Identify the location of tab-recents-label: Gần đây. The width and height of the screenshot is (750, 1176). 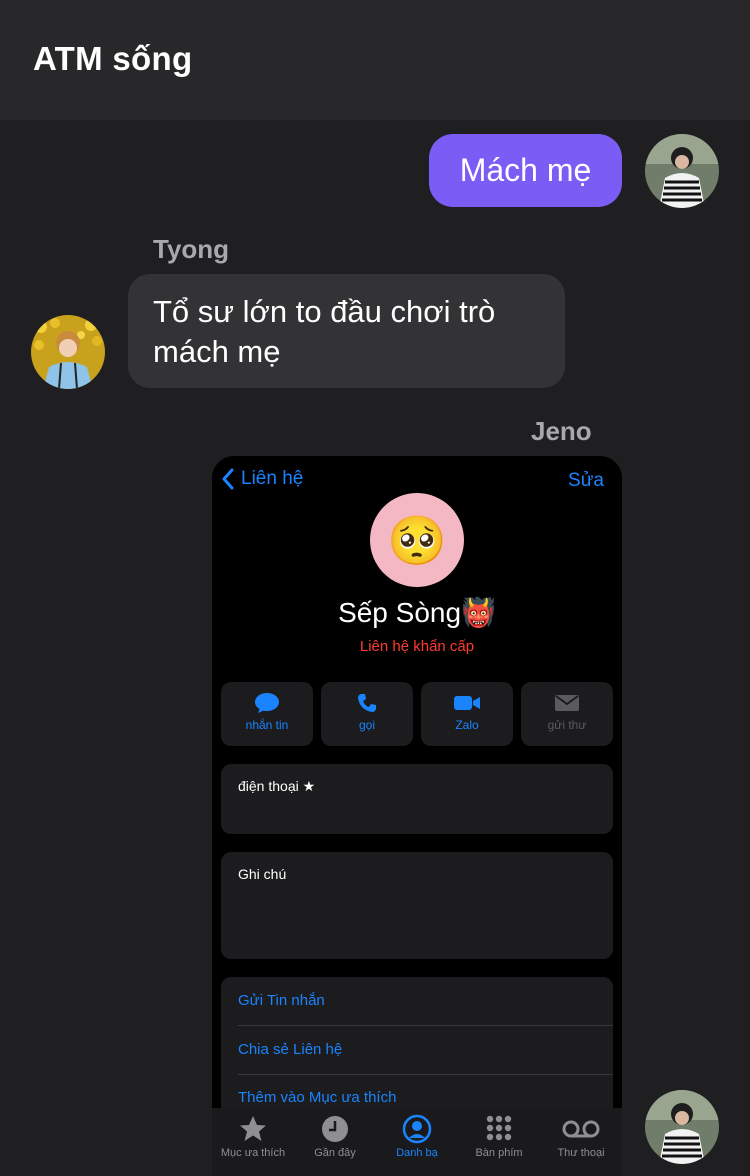
(335, 1153).